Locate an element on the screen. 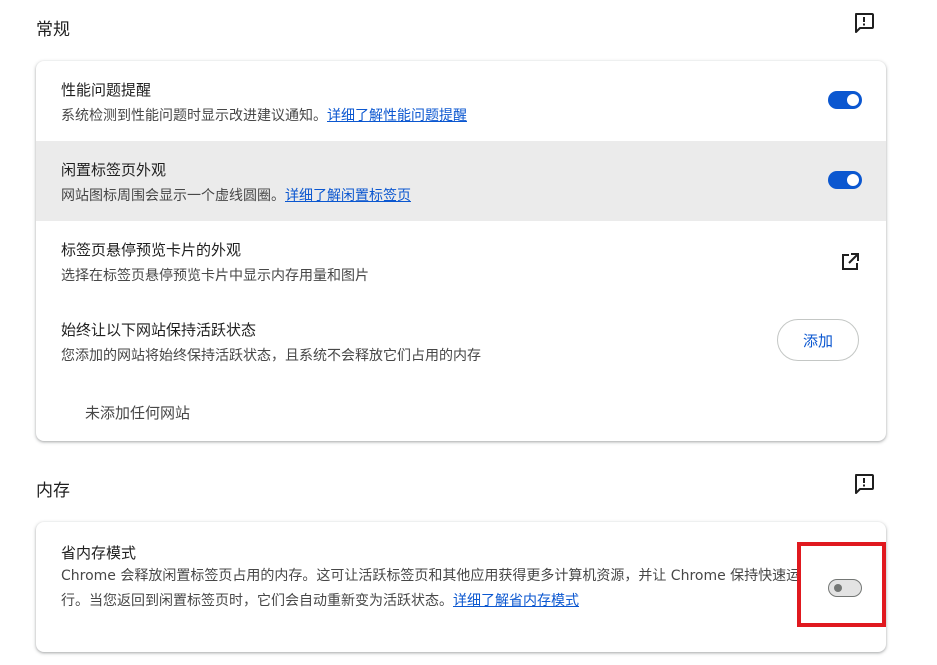 The width and height of the screenshot is (937, 665). general-section-header: 常规 is located at coordinates (455, 29).